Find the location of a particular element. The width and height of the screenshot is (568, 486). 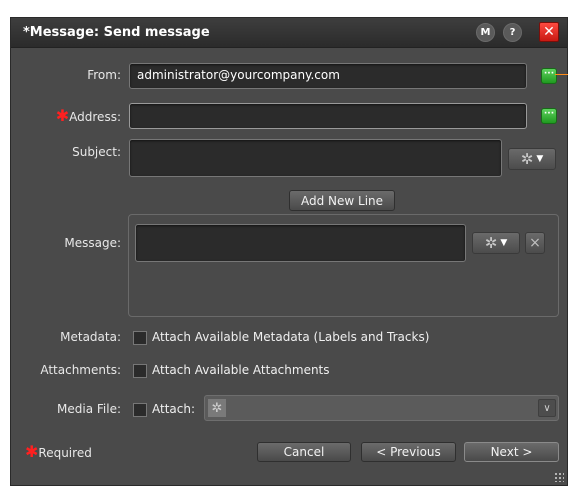

subject-gear-button: ✲ ▼ is located at coordinates (532, 159).